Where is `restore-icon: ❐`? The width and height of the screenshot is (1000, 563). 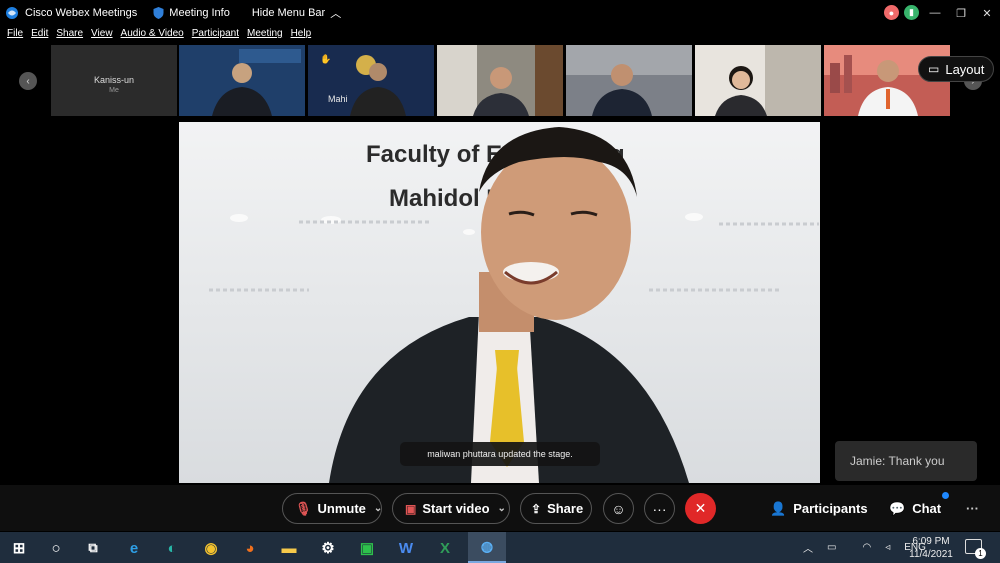
restore-icon: ❐ is located at coordinates (961, 13).